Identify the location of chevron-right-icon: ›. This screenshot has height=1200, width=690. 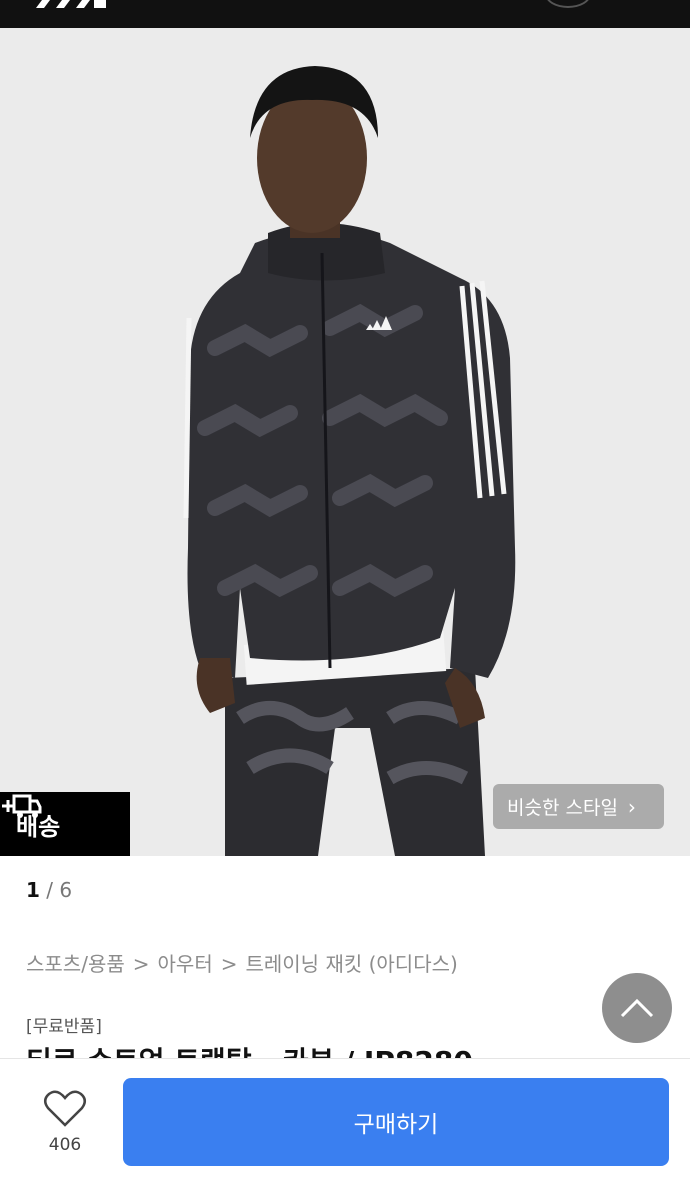
(631, 806).